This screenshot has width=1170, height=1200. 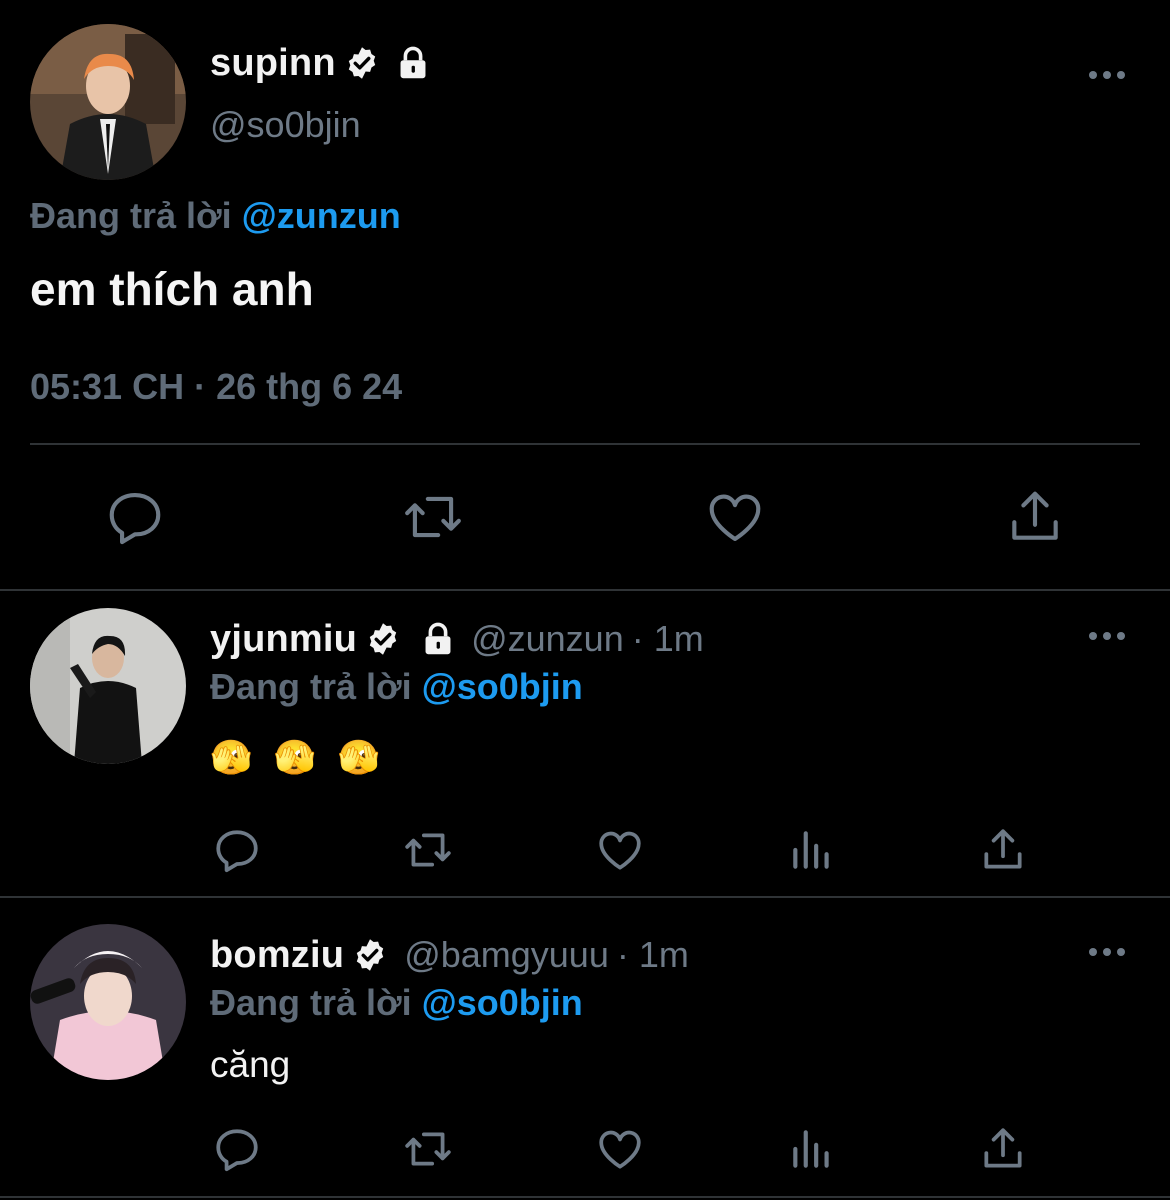 What do you see at coordinates (285, 125) in the screenshot?
I see `handle: @so0bjin` at bounding box center [285, 125].